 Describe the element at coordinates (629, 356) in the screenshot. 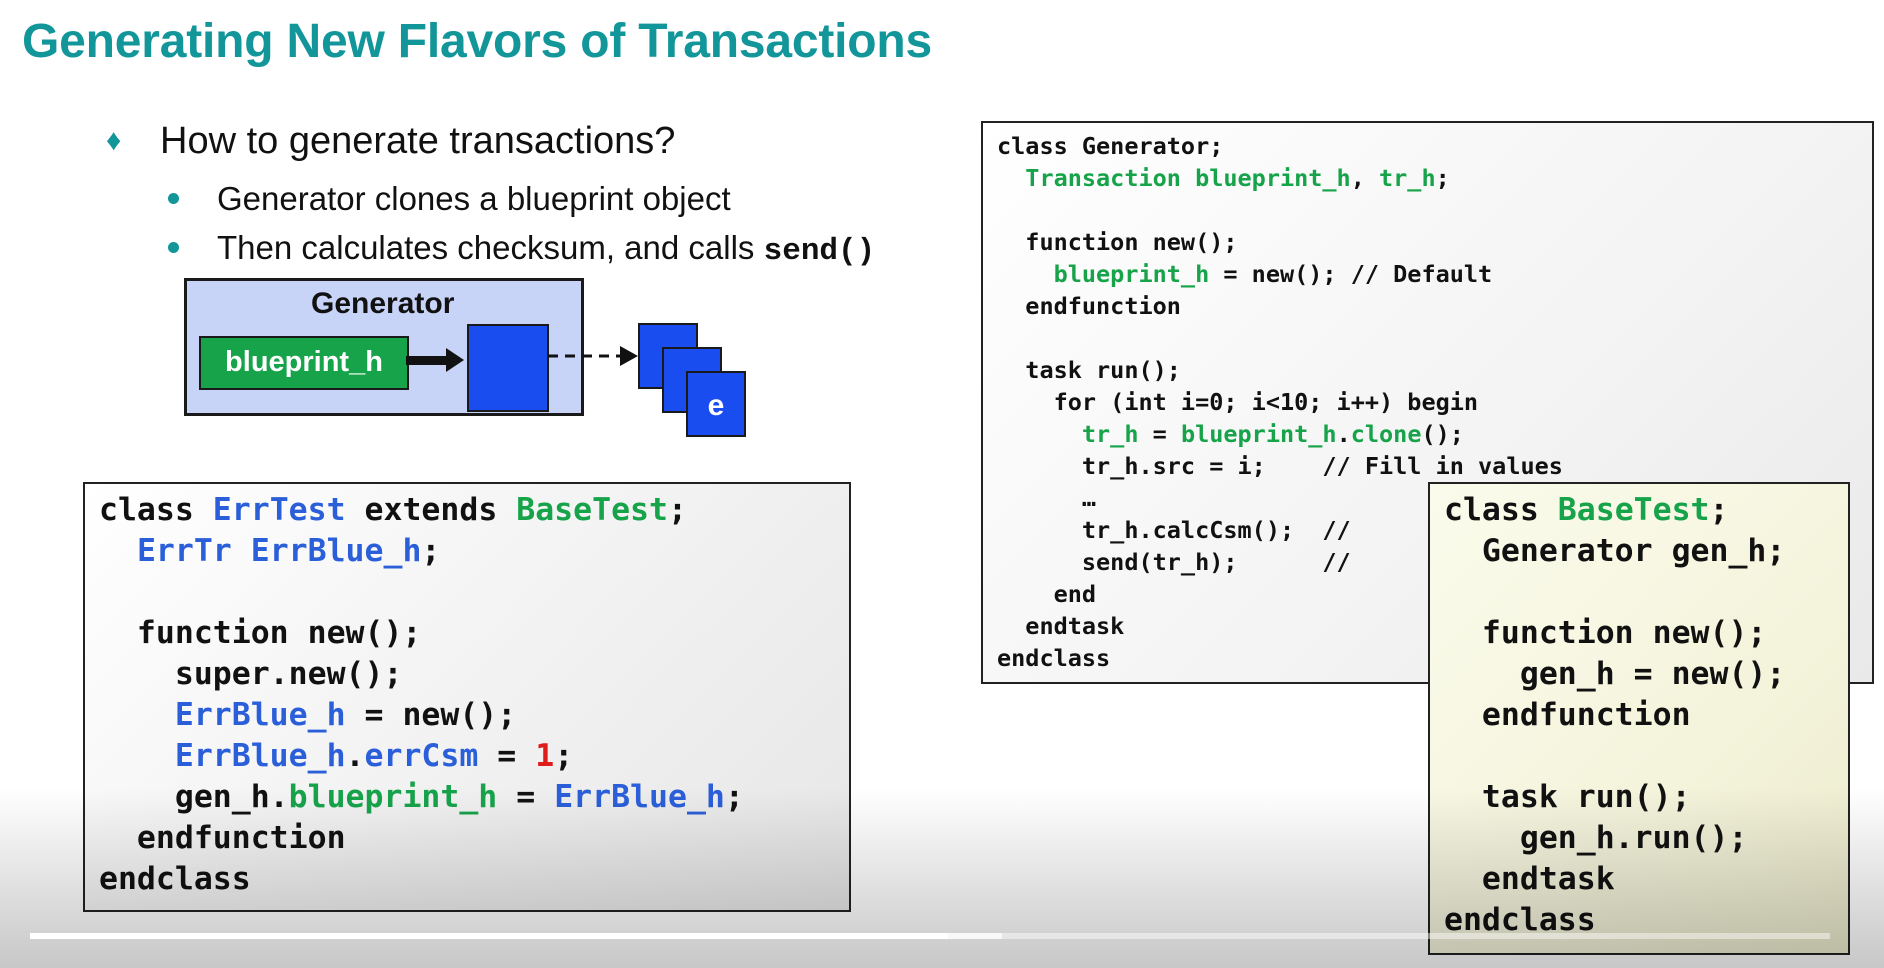

I see `dashed-arrow-head` at that location.